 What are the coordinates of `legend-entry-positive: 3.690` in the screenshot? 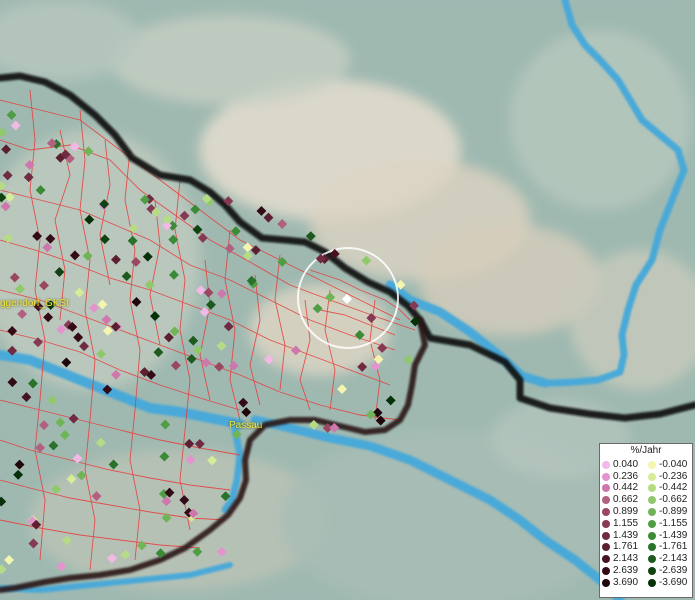 It's located at (625, 582).